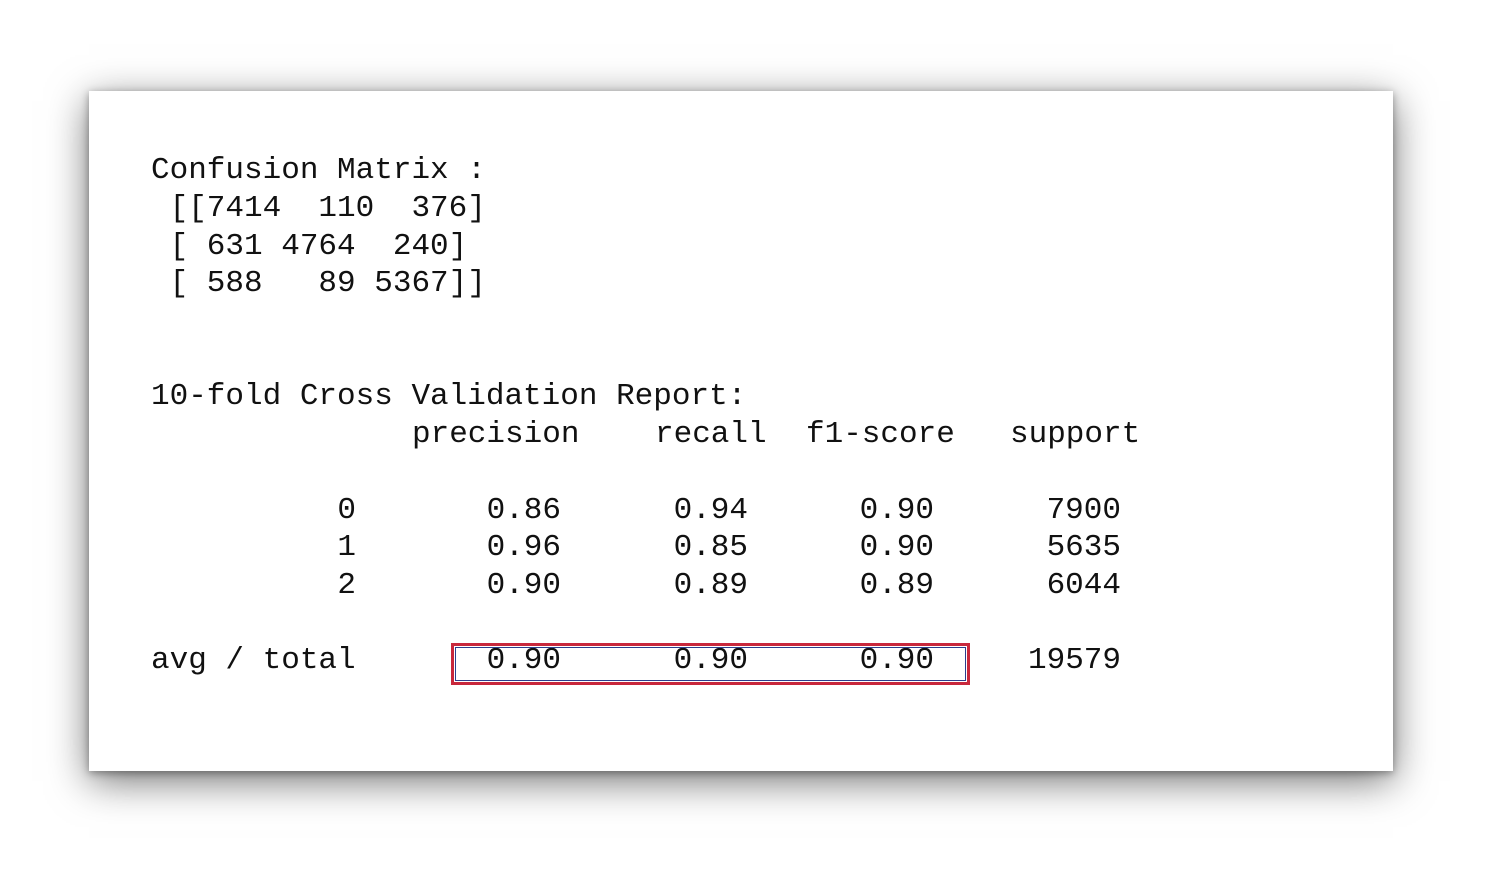  What do you see at coordinates (523, 547) in the screenshot?
I see `cell-precision: 0.96` at bounding box center [523, 547].